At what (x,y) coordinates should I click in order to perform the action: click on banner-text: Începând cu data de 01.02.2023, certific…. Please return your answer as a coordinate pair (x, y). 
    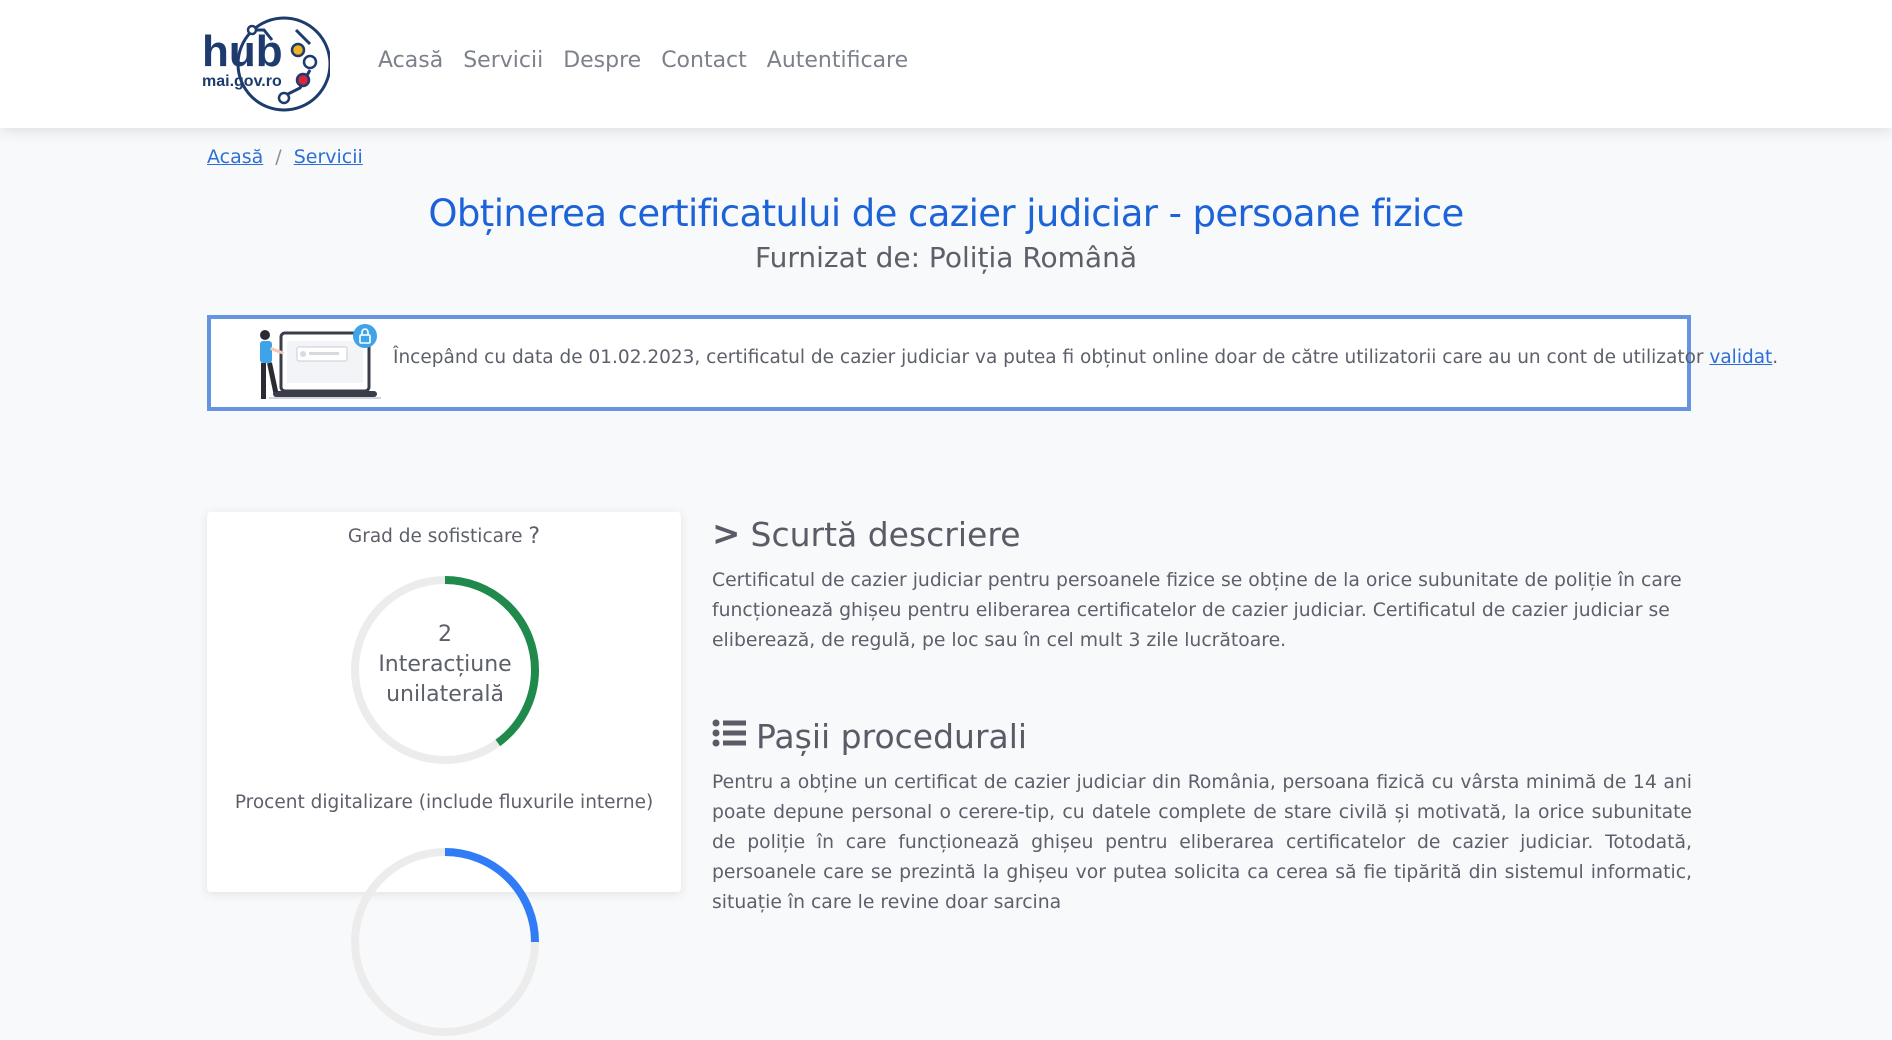
    Looking at the image, I should click on (1051, 357).